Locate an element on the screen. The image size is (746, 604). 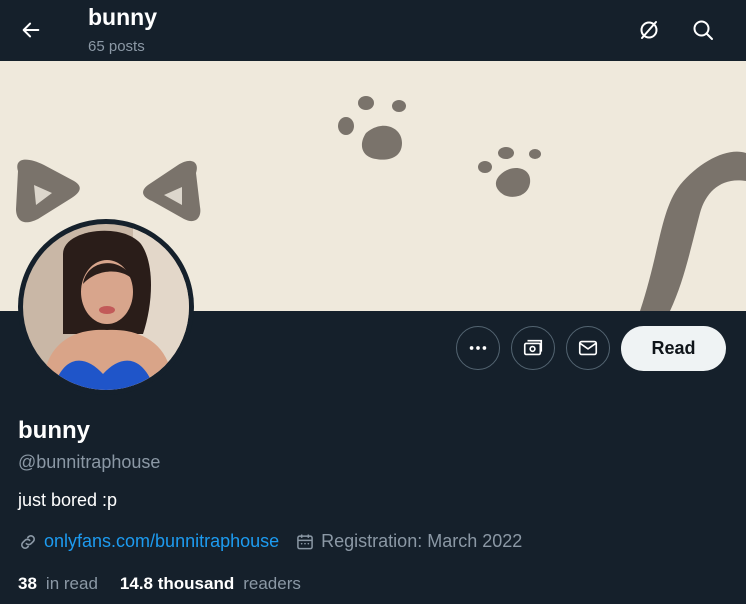
profile-stats: 38 in read 14.8 thousand readers is located at coordinates (159, 584).